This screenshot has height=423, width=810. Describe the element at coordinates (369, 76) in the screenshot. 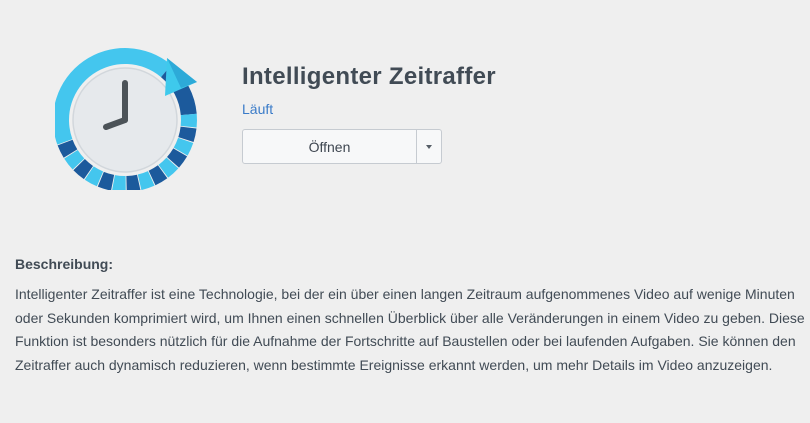

I see `app-title: Intelligenter Zeitraffer` at that location.